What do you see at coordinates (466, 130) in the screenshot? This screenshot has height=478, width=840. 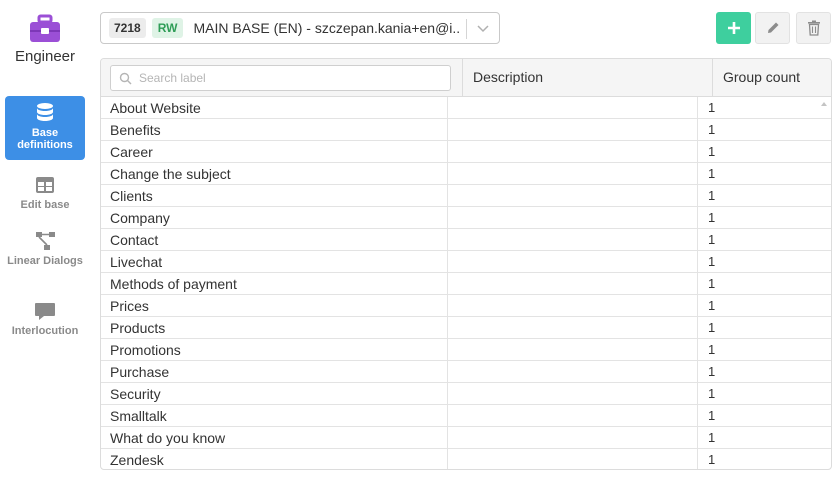 I see `table-row: Benefits 1` at bounding box center [466, 130].